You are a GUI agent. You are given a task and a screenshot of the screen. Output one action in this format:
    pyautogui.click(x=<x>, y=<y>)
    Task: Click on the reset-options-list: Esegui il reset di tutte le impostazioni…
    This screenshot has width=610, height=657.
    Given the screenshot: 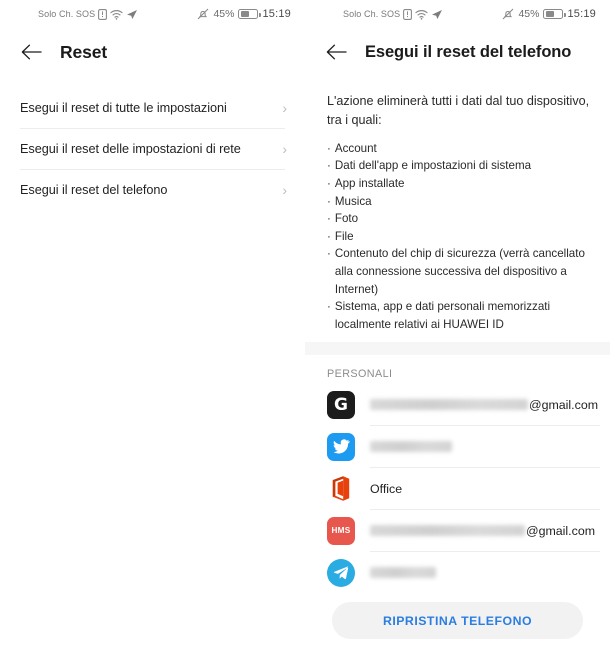 What is the action you would take?
    pyautogui.click(x=152, y=143)
    